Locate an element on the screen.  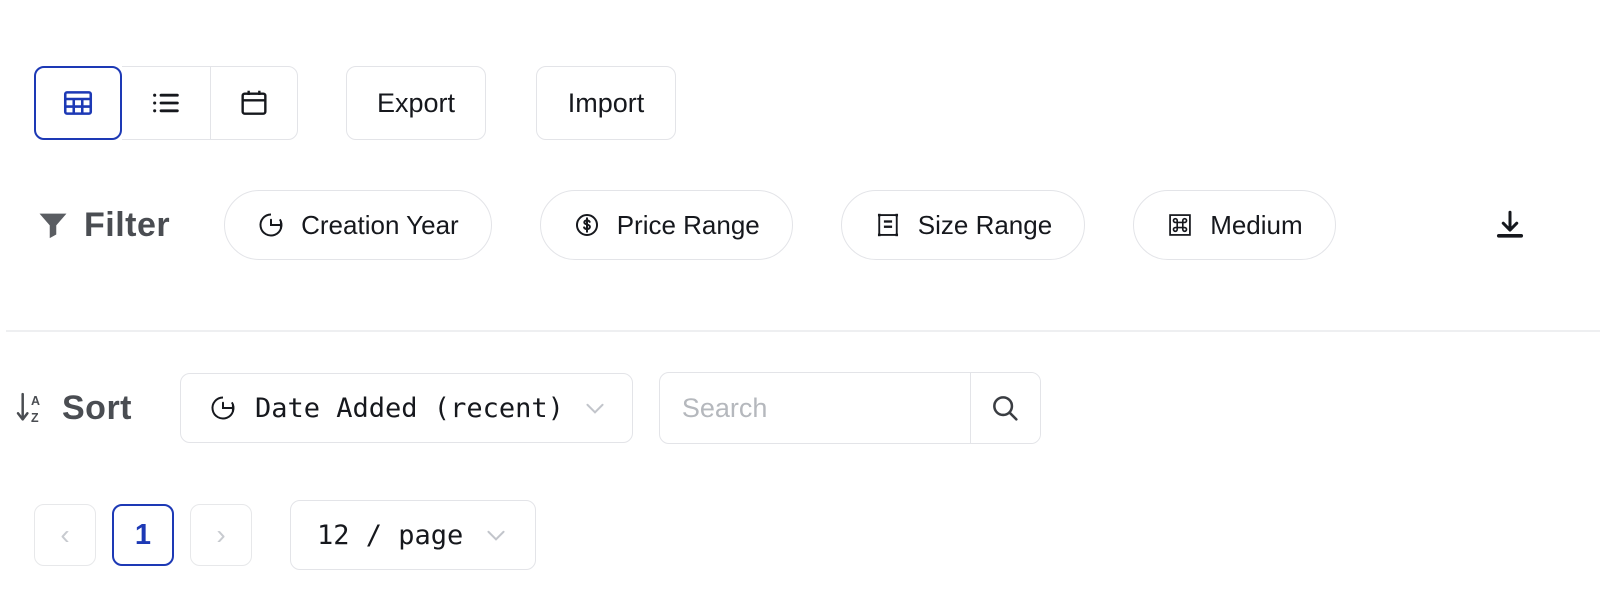
filter-chip-label: Price Range is located at coordinates (688, 224).